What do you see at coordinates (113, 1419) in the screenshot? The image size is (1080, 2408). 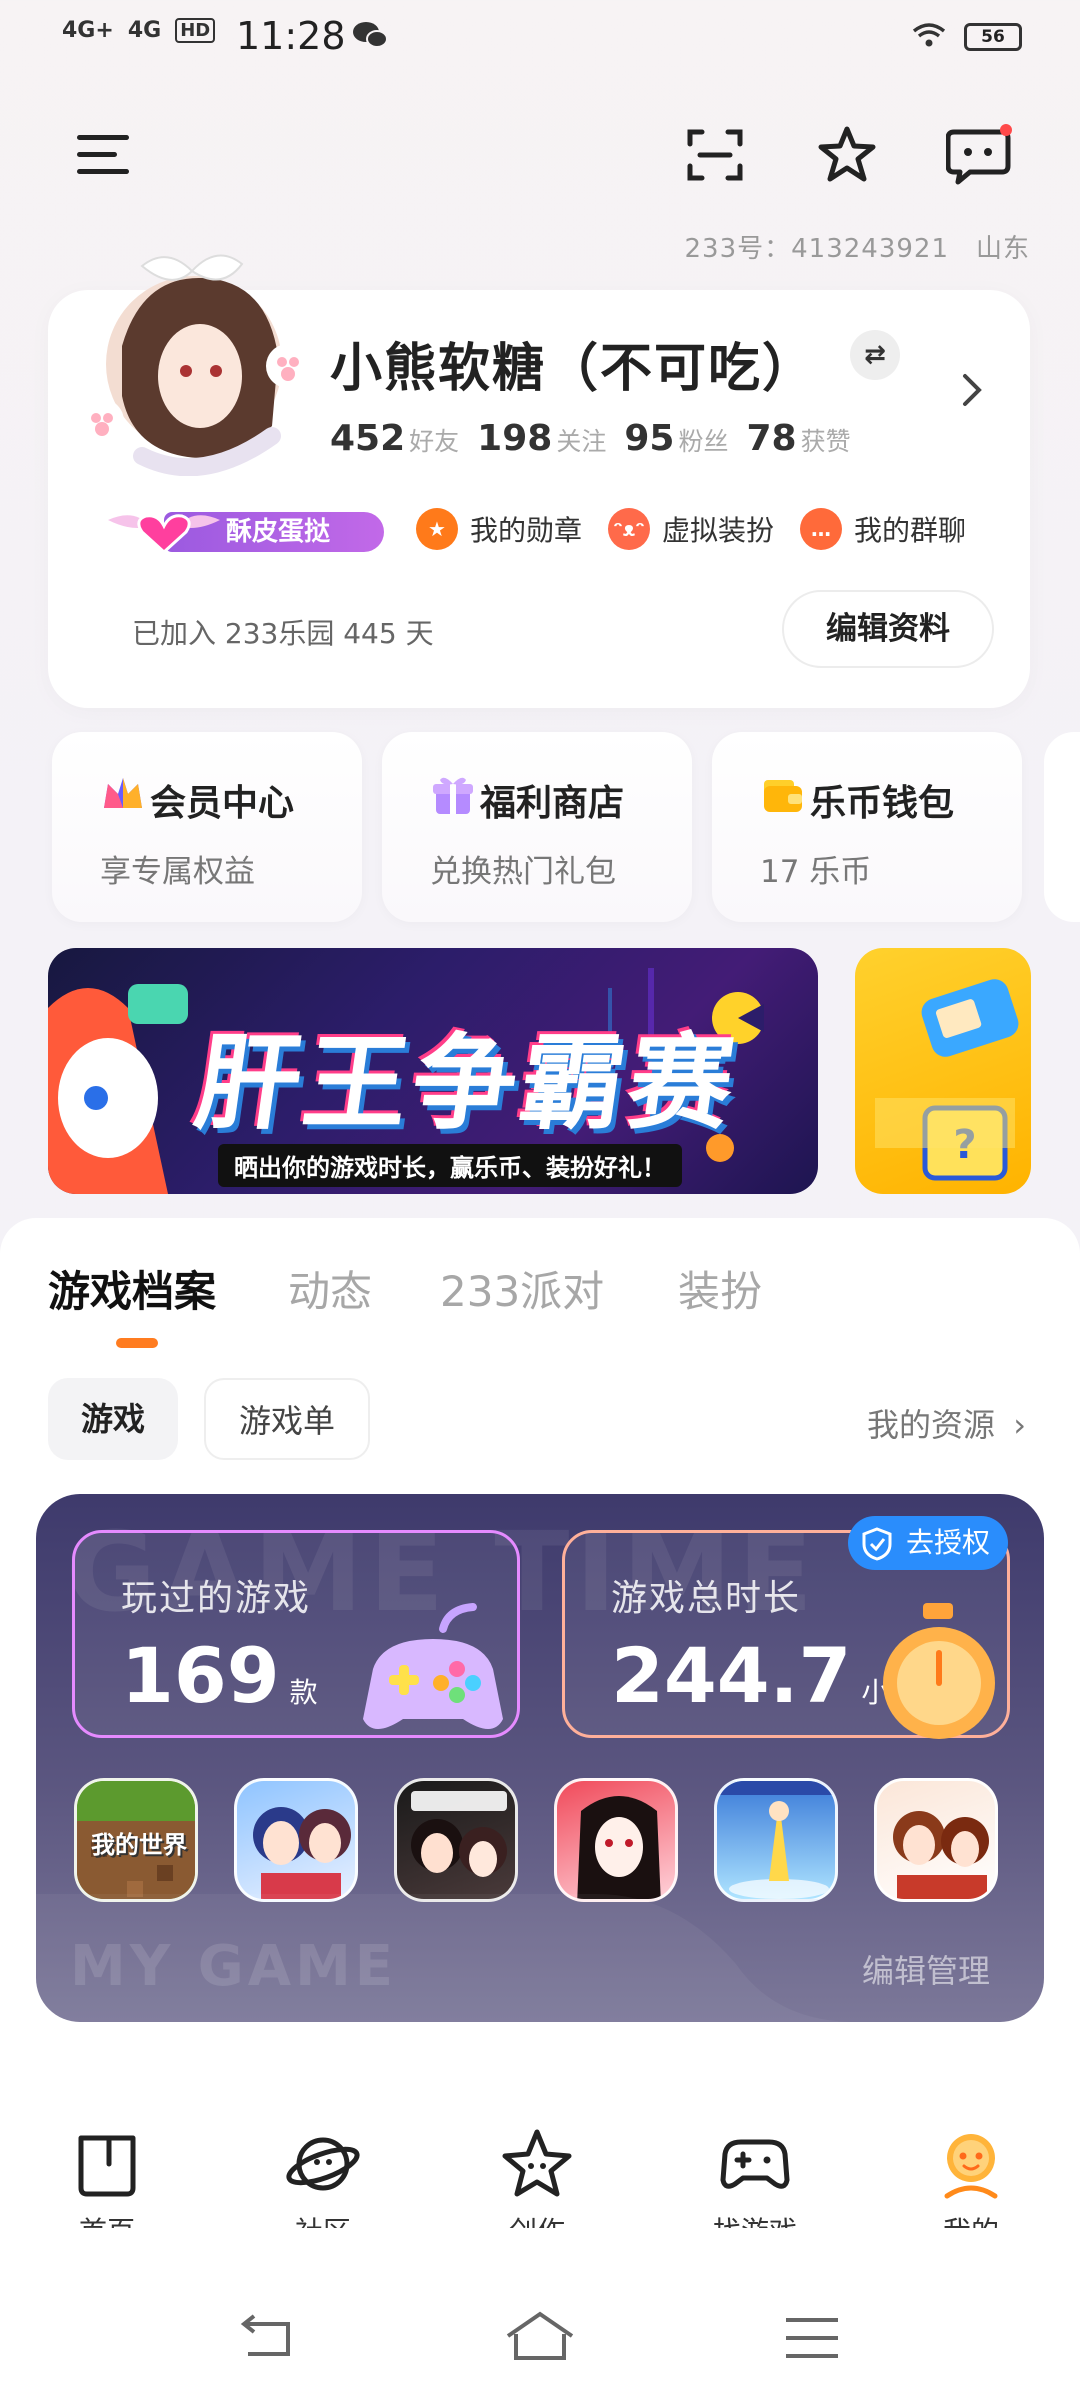 I see `chip-games: 游戏` at bounding box center [113, 1419].